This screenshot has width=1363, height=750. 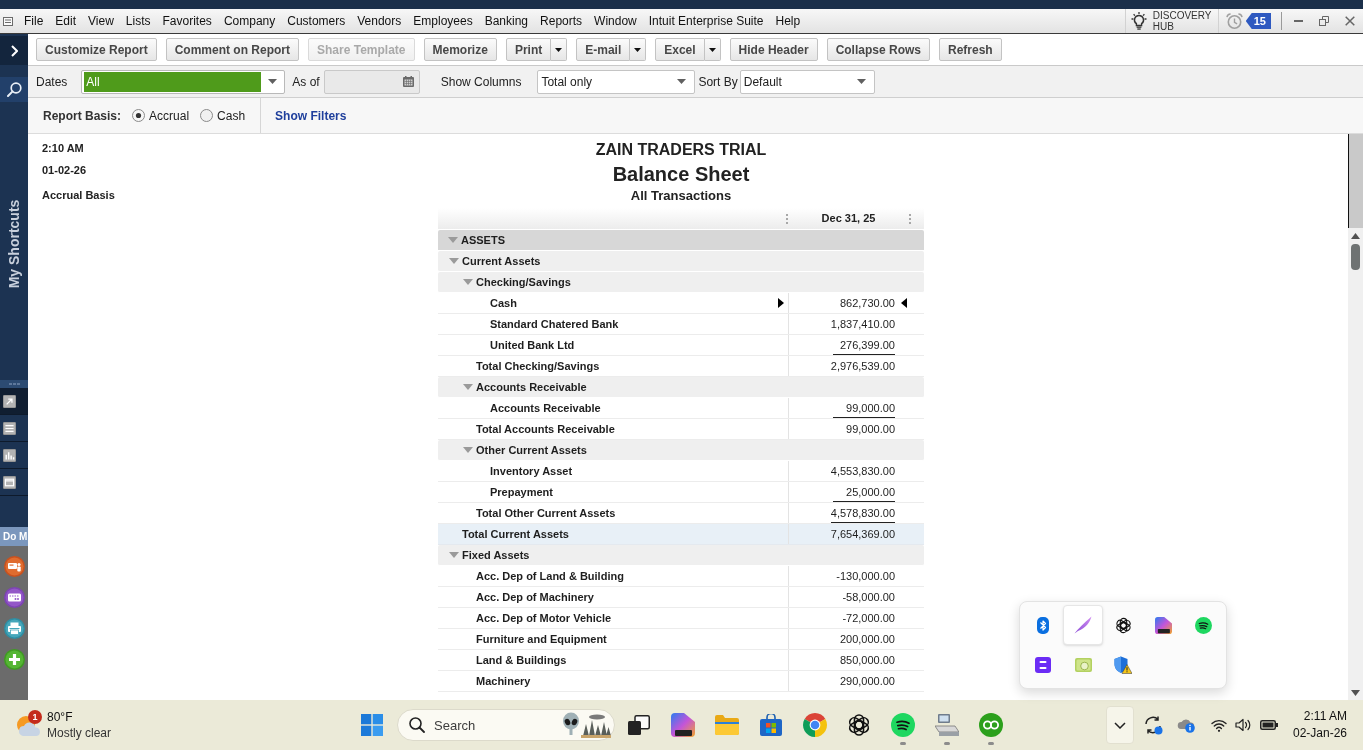 I want to click on menu-item: Intuit Enterprise Suite, so click(x=706, y=21).